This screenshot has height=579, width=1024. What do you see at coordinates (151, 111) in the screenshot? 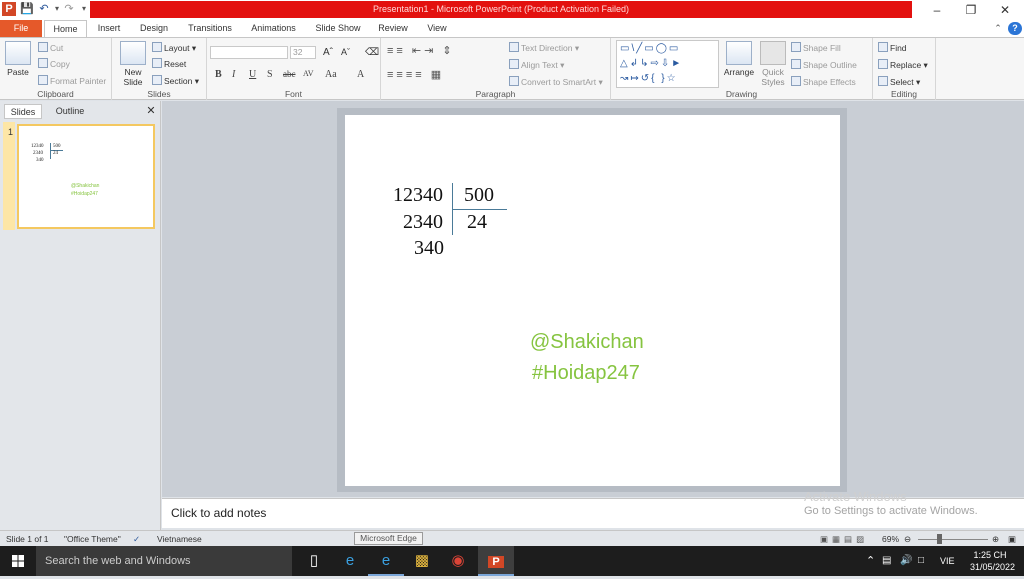
I see `close-panel-icon: ✕` at bounding box center [151, 111].